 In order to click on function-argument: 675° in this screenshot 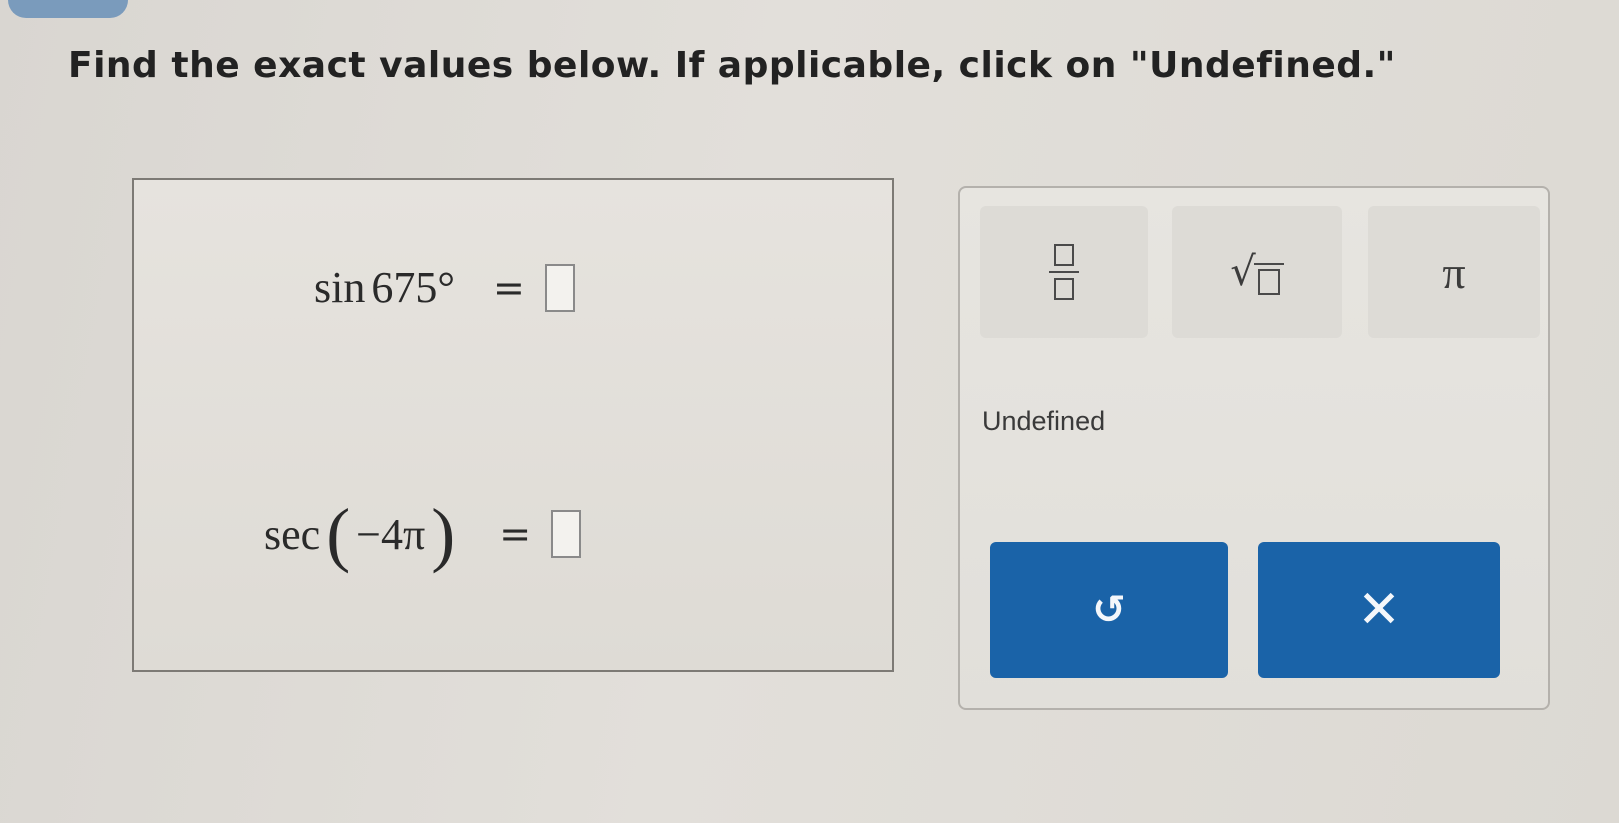, I will do `click(413, 287)`.